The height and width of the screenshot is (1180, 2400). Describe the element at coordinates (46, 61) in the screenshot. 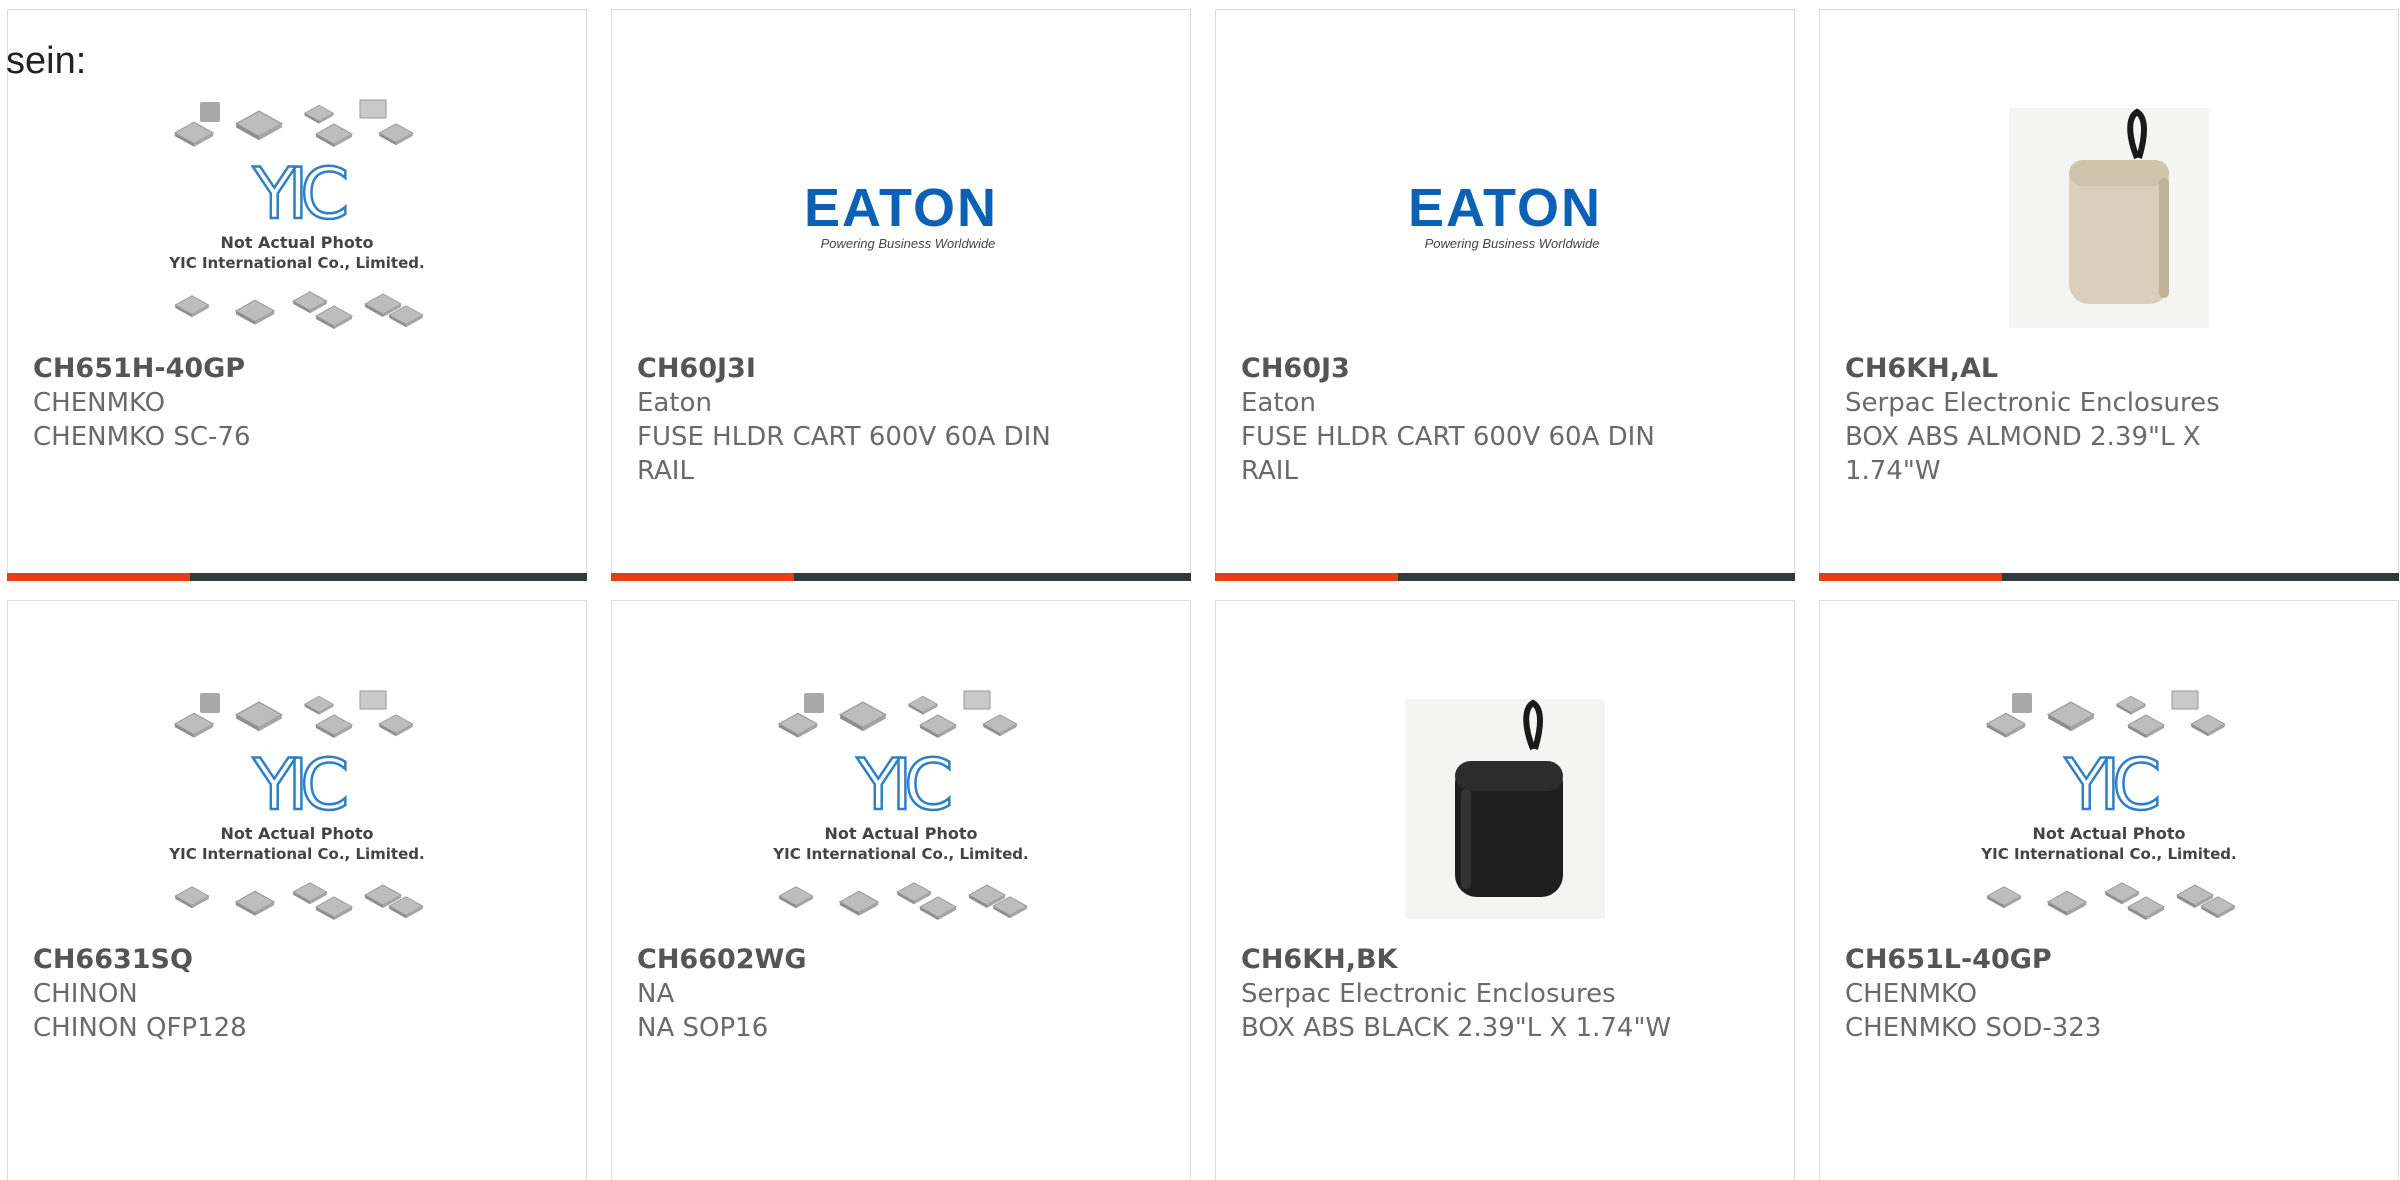

I see `lead-text: sein:` at that location.